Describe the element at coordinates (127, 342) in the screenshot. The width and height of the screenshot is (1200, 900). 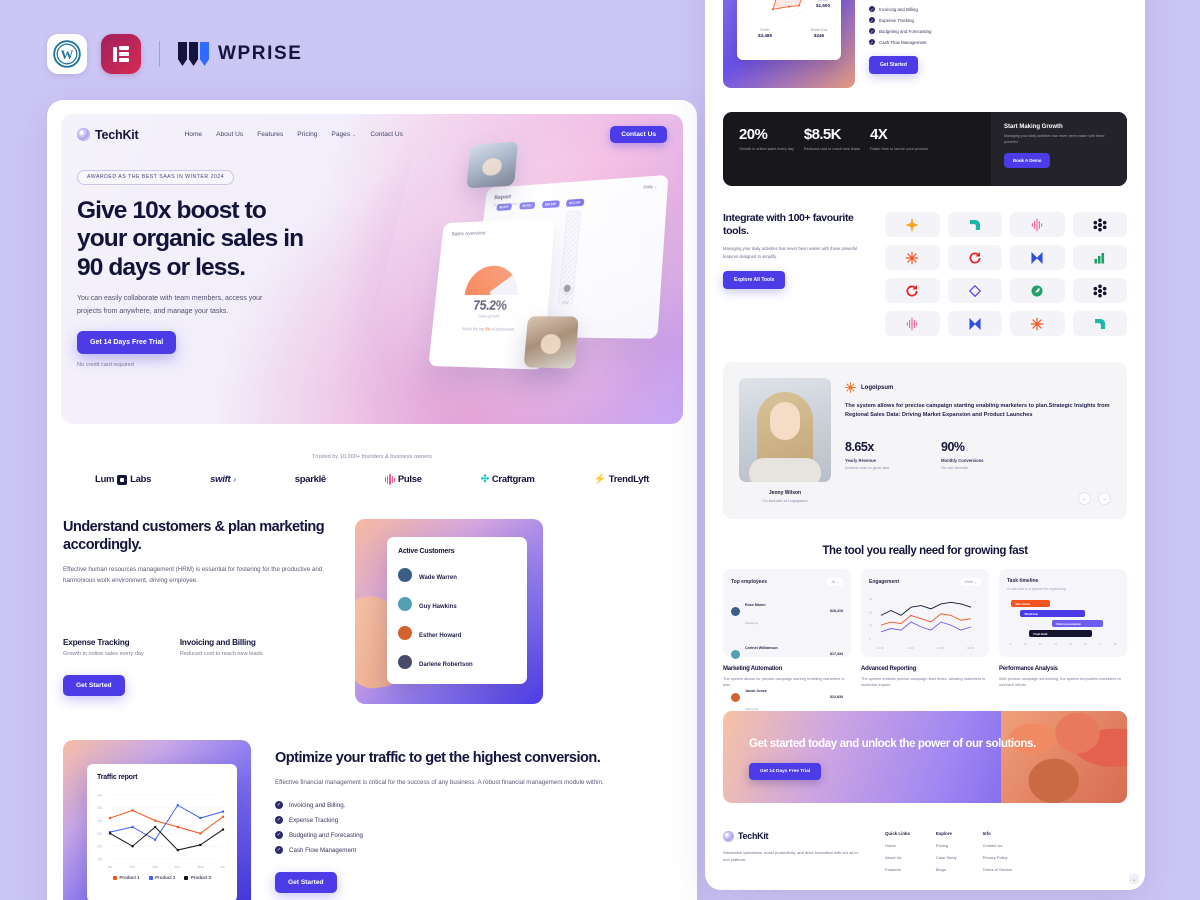
I see `hero-cta-button: Get 14 Days Free Trial` at that location.